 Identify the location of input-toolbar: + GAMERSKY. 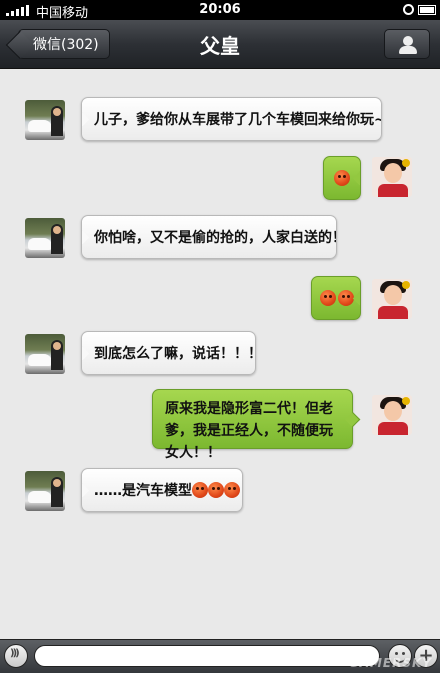
(220, 656).